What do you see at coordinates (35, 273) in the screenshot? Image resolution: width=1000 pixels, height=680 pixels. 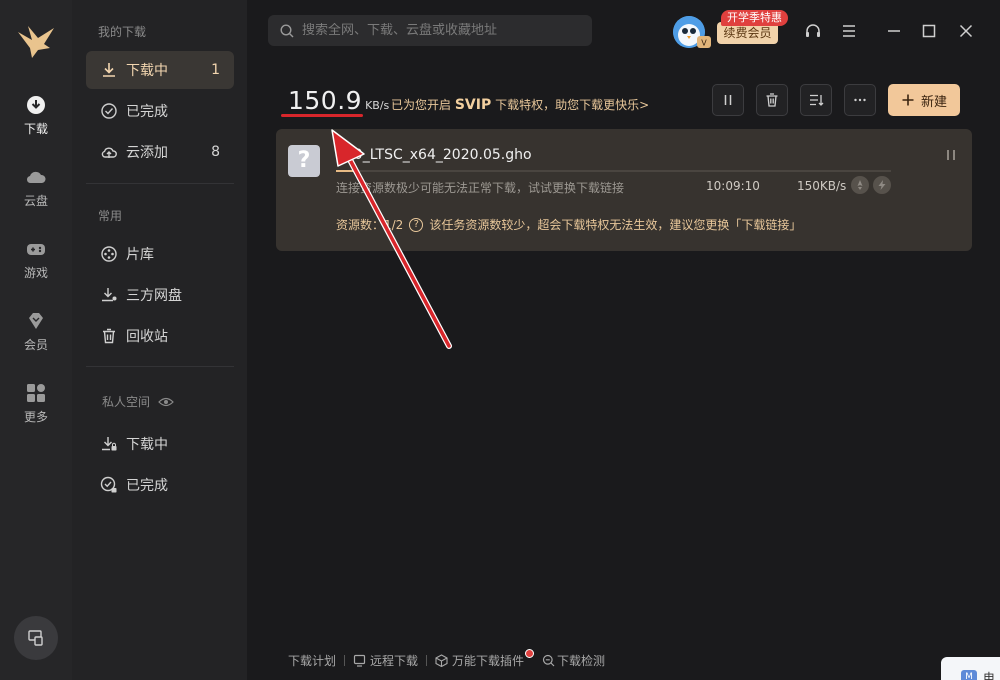 I see `rail-label: 游戏` at bounding box center [35, 273].